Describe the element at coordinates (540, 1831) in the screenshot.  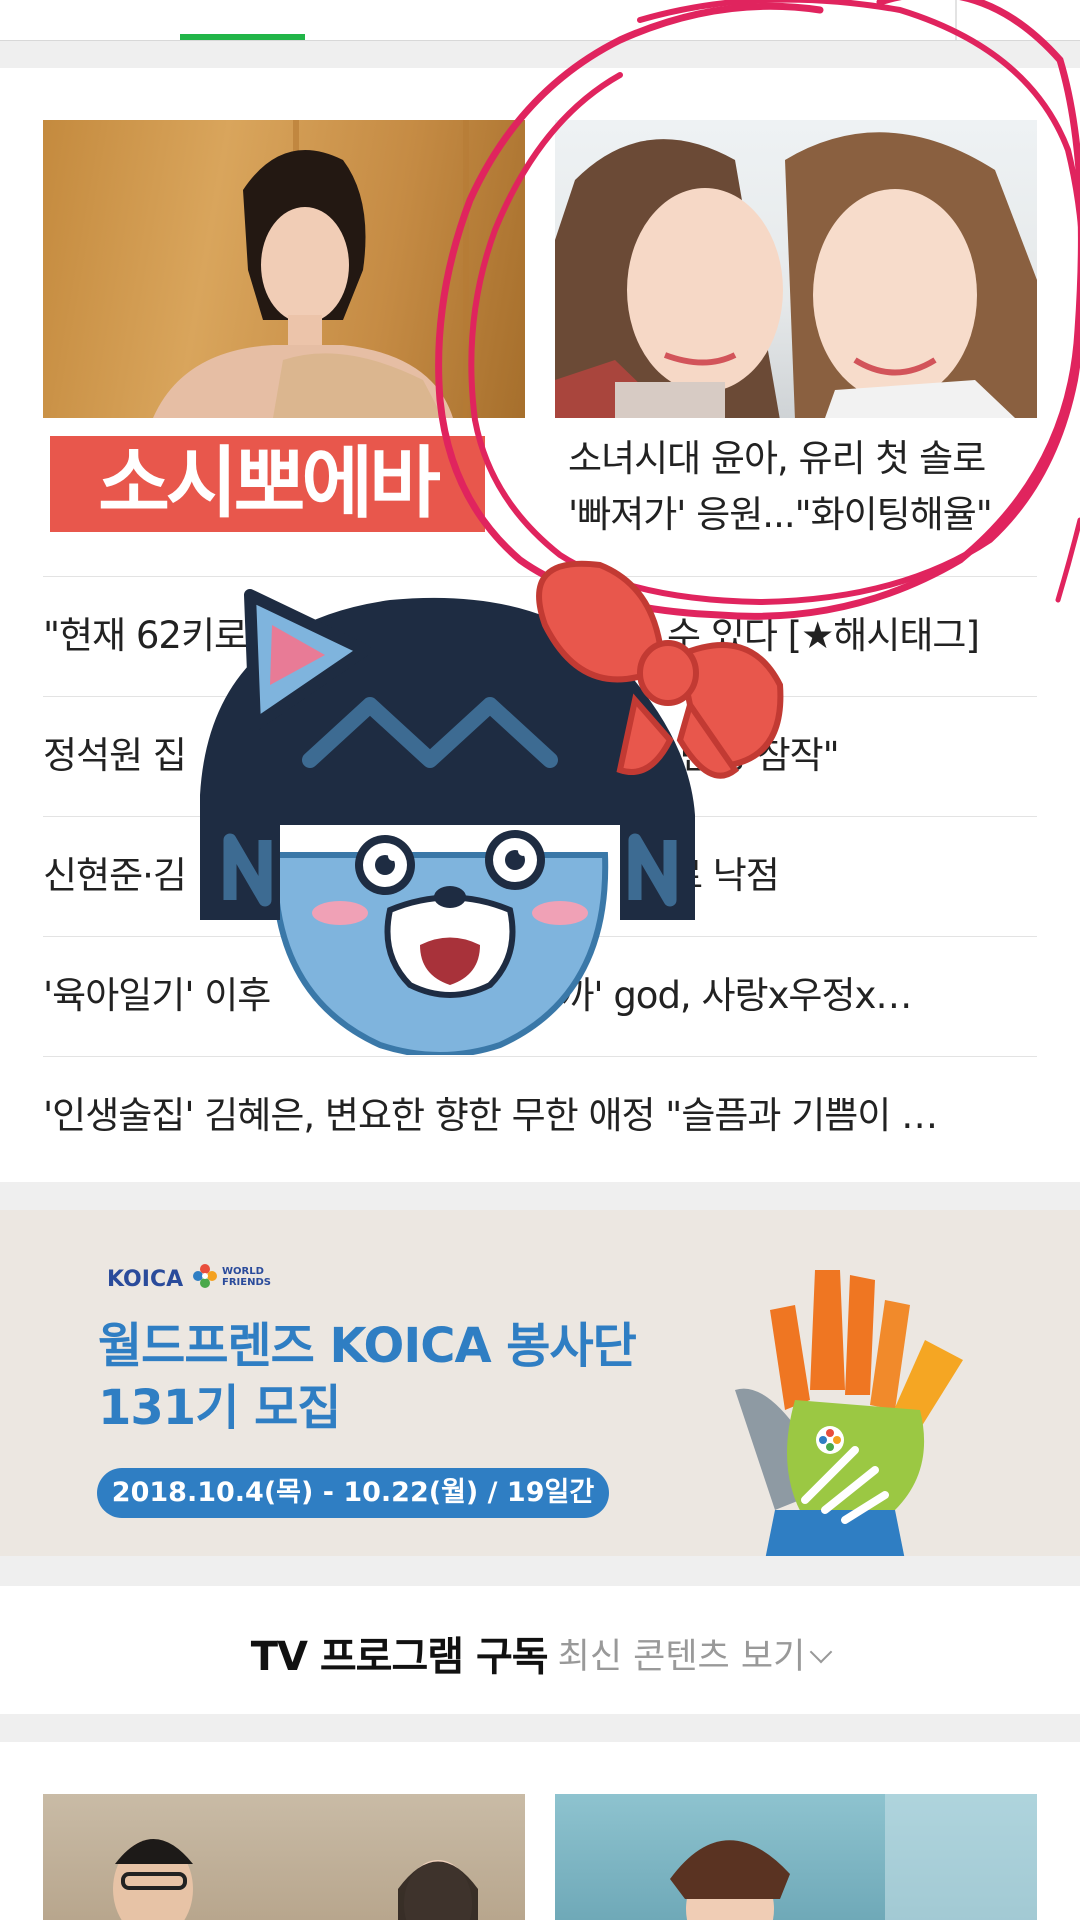
I see `tv-program-thumbnails` at that location.